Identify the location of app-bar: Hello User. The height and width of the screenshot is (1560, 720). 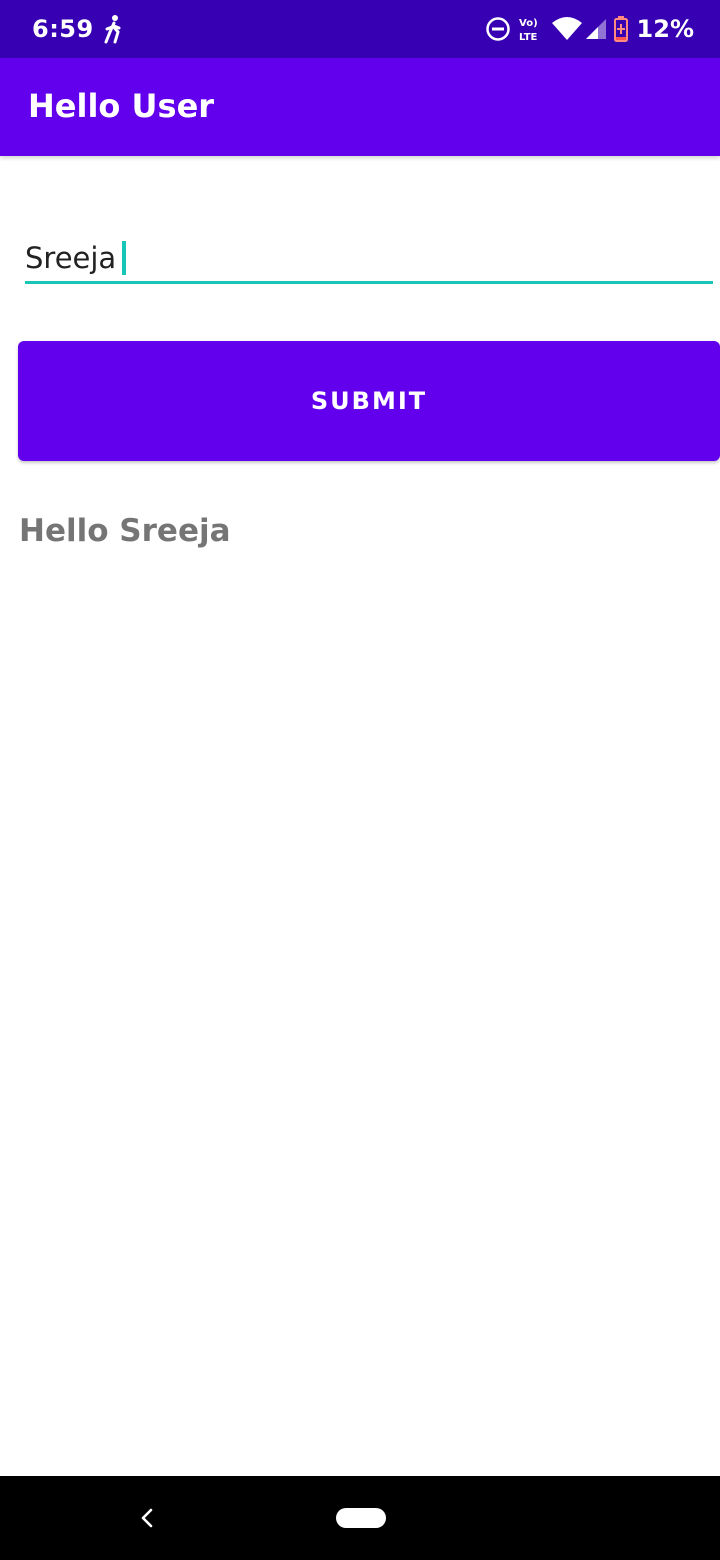
(360, 107).